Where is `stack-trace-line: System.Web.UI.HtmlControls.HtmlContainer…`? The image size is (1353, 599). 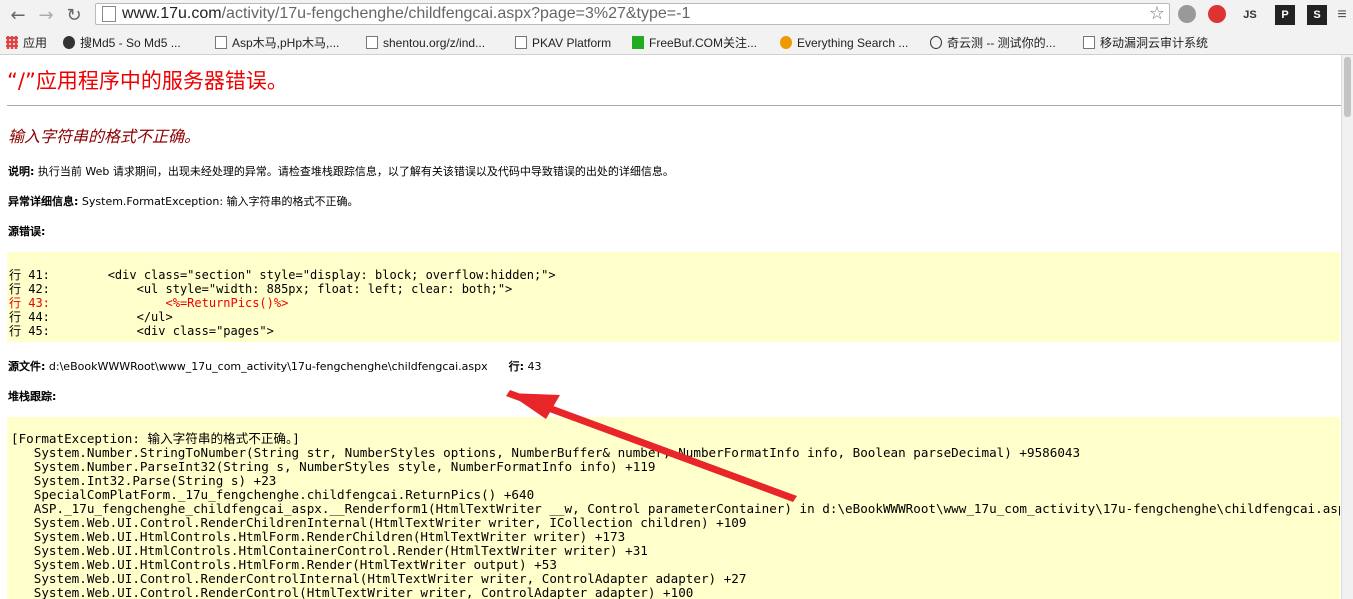 stack-trace-line: System.Web.UI.HtmlControls.HtmlContainer… is located at coordinates (340, 550).